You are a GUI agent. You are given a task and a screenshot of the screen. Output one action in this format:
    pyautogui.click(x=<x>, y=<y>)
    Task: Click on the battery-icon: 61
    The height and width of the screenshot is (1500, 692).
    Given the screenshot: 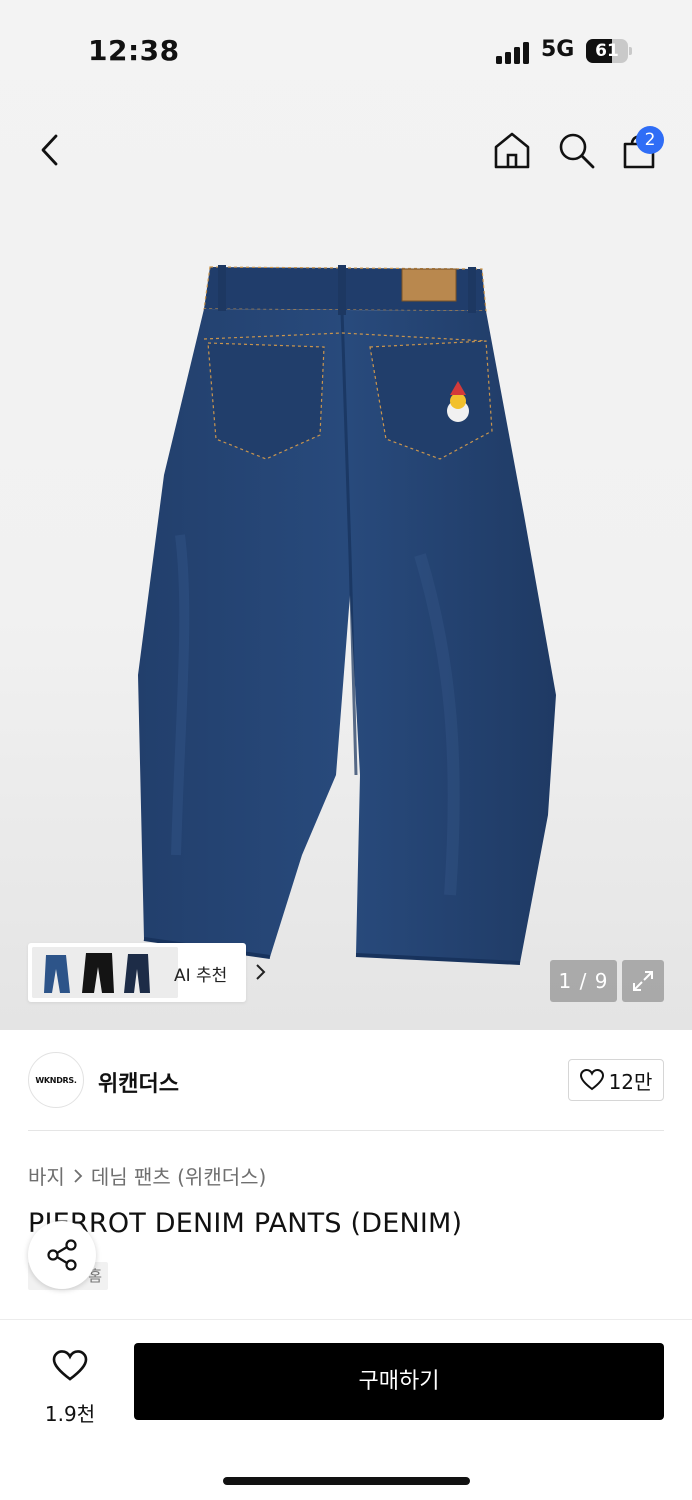 What is the action you would take?
    pyautogui.click(x=609, y=51)
    